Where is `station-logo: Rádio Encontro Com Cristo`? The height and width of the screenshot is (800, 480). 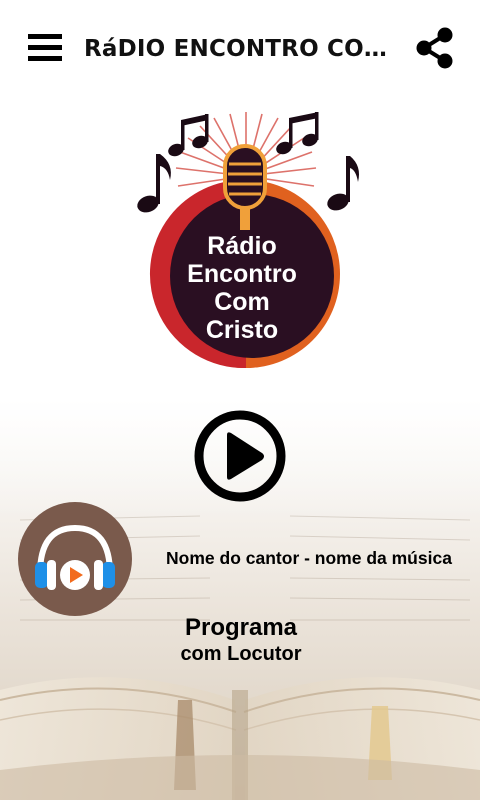
station-logo: Rádio Encontro Com Cristo is located at coordinates (248, 240).